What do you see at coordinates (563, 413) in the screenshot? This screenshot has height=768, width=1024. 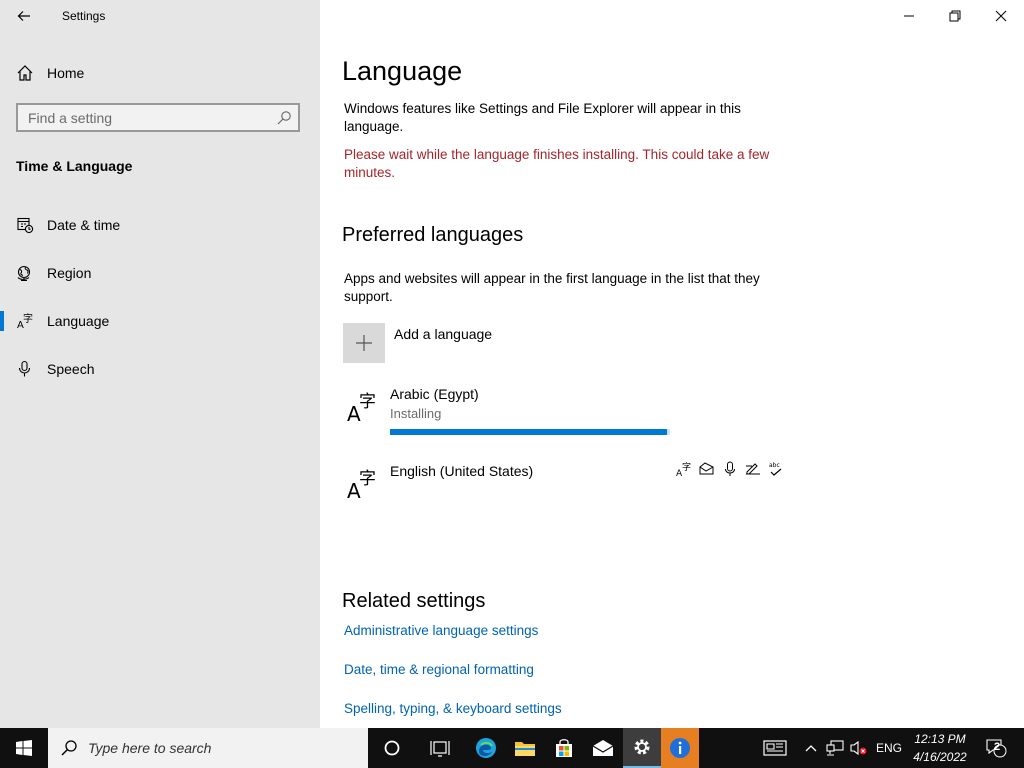 I see `language-item-arabic: A字 Arabic (Egypt) Installing` at bounding box center [563, 413].